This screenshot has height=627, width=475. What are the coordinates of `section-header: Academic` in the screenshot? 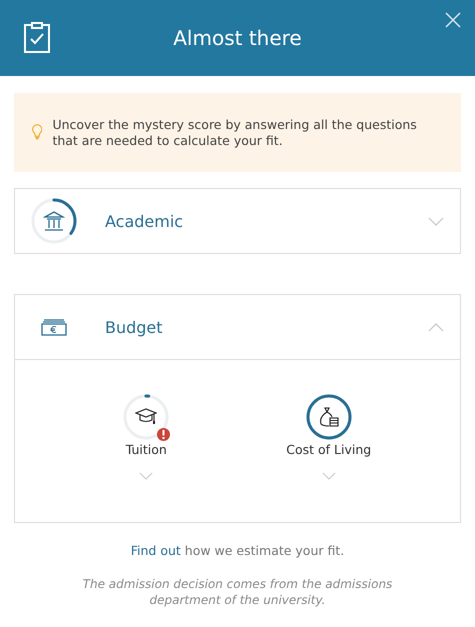 It's located at (237, 221).